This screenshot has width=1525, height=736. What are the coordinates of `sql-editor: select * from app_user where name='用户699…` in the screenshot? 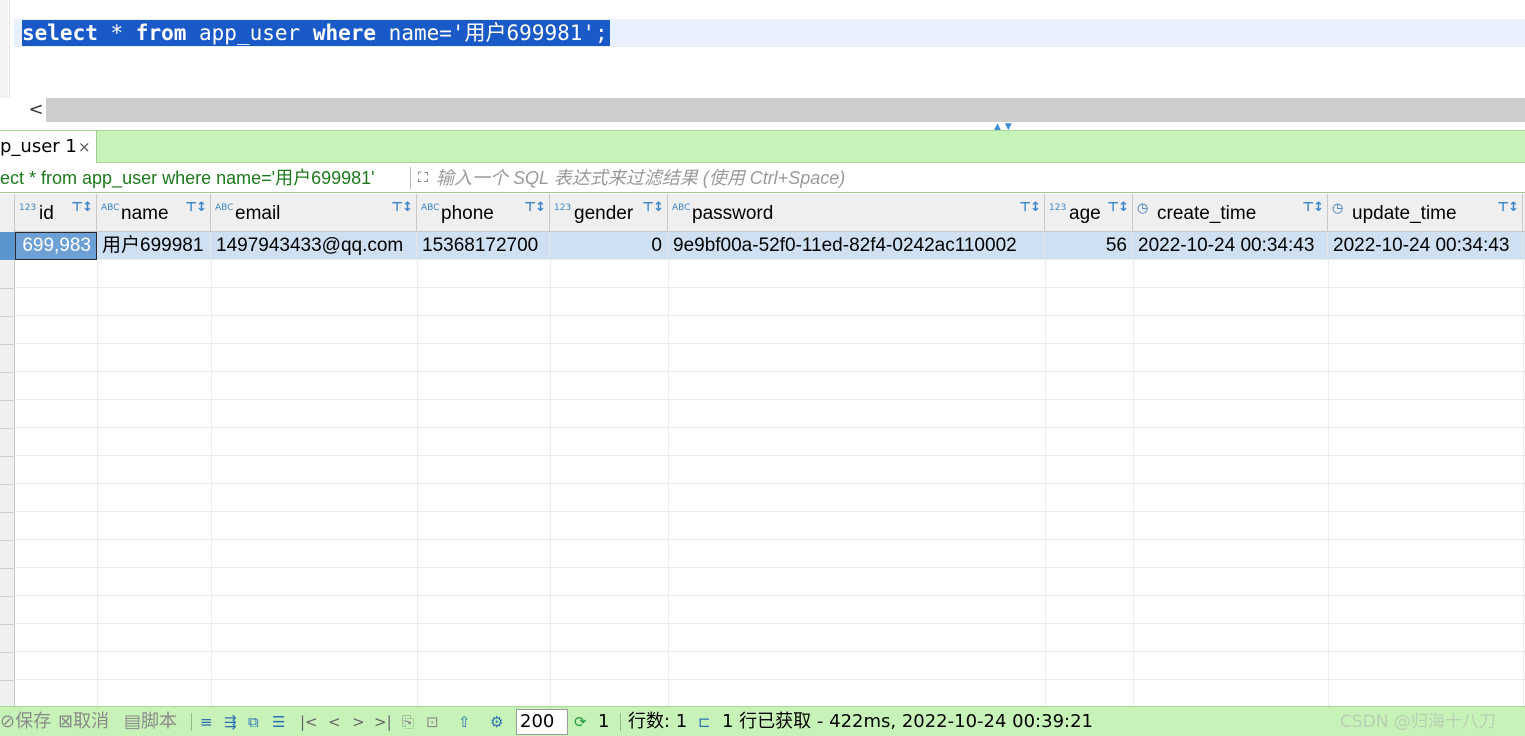 It's located at (762, 49).